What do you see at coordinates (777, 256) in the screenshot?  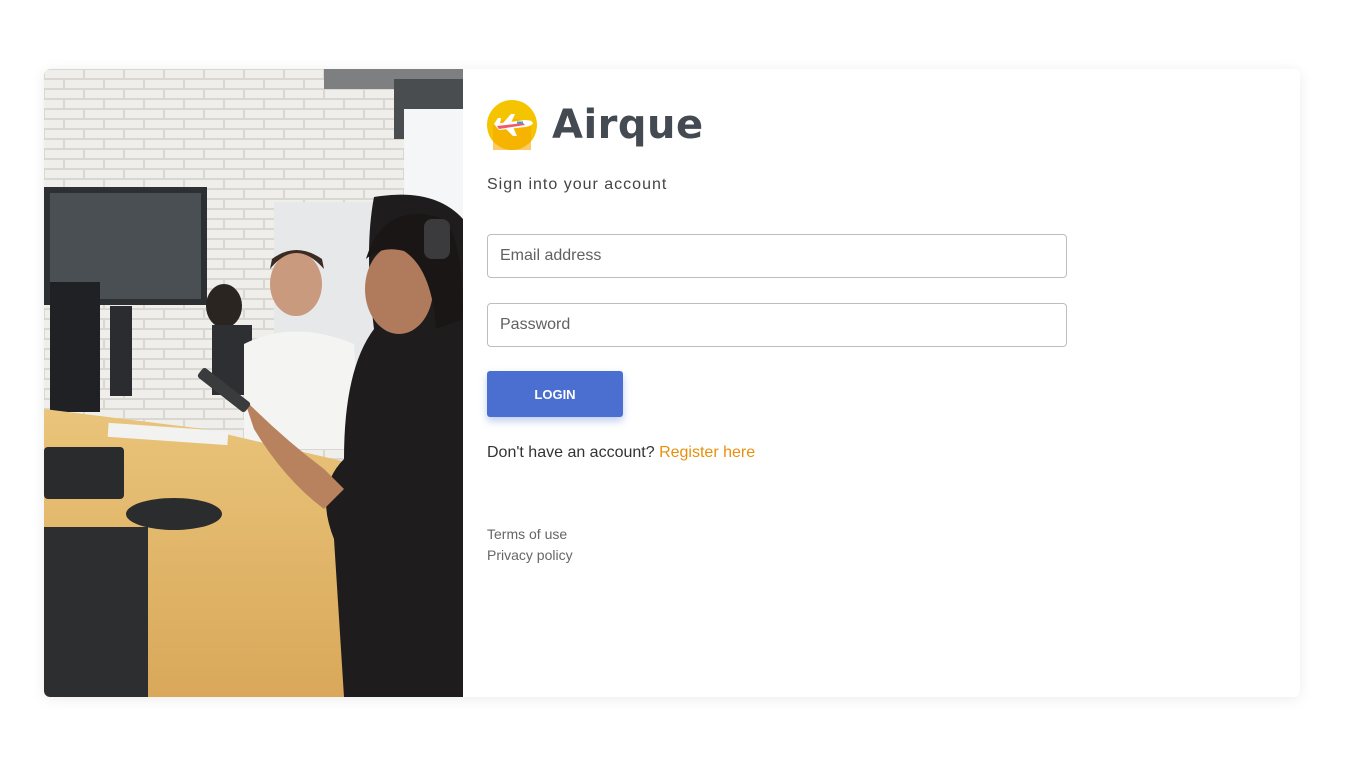 I see `email-input` at bounding box center [777, 256].